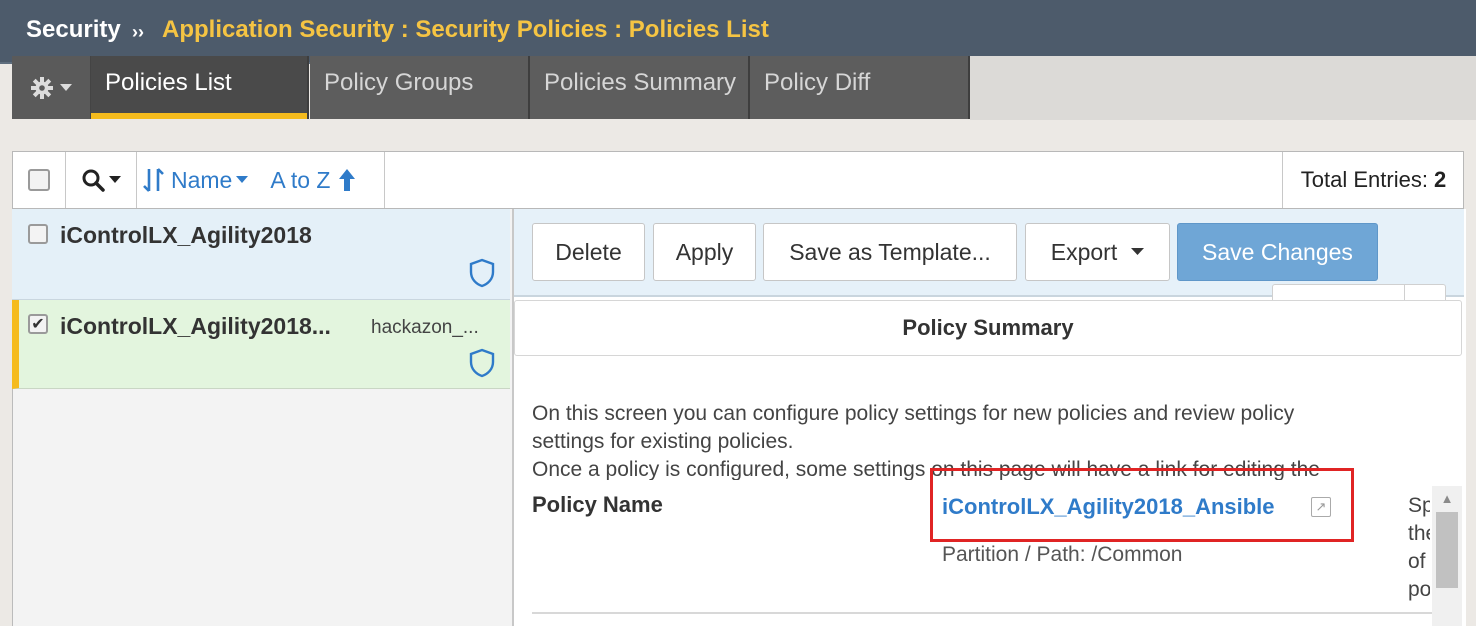  I want to click on sort-controls: Name A to Z, so click(261, 180).